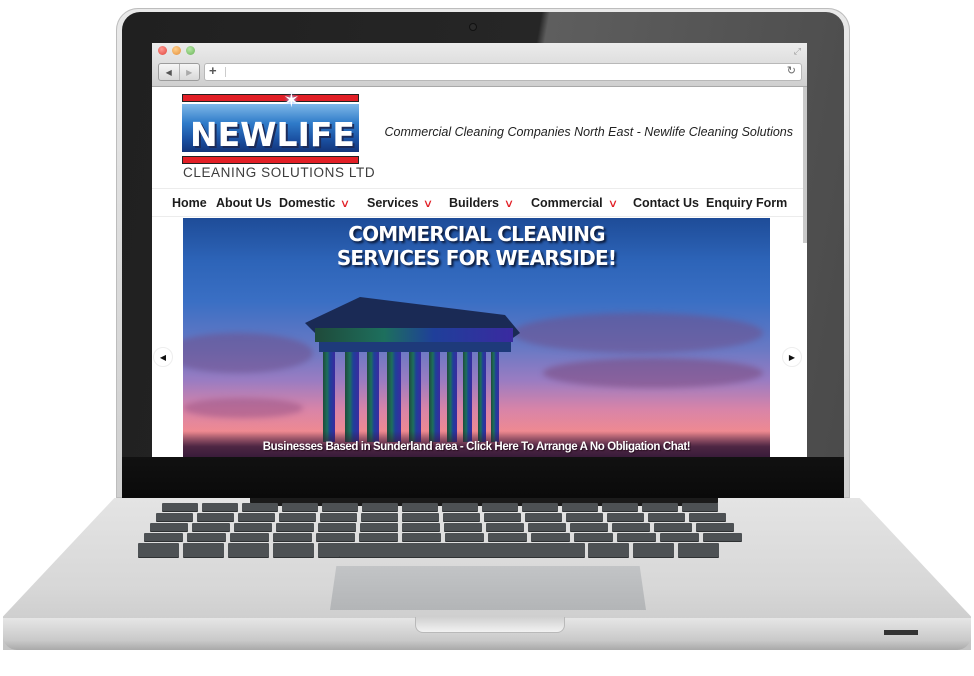 The width and height of the screenshot is (974, 676). I want to click on nav-about-us: About Us, so click(244, 203).